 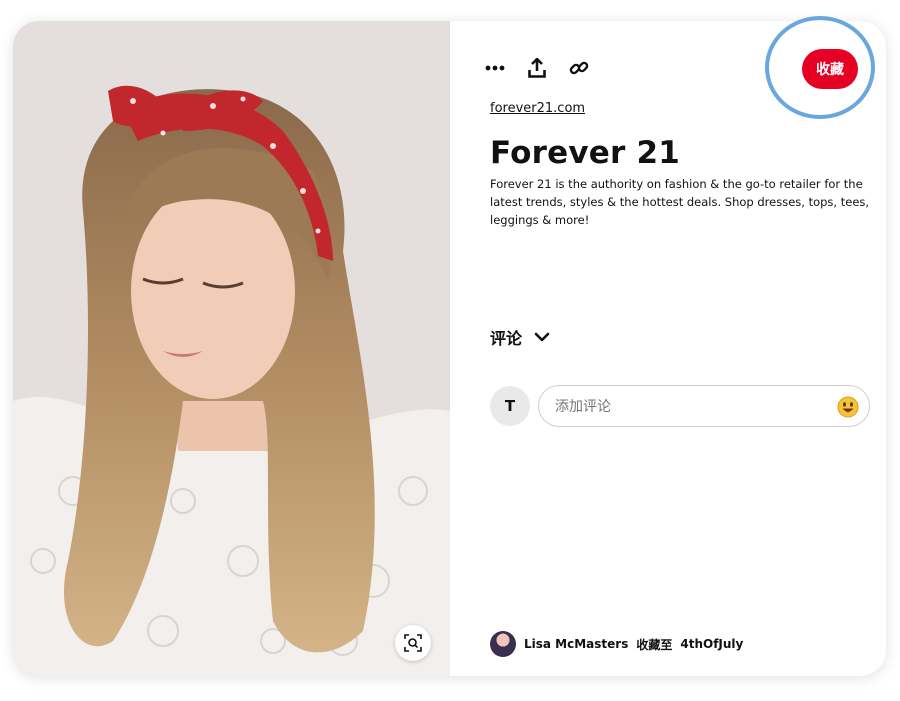 I want to click on comments-toggle: 评论, so click(x=520, y=337).